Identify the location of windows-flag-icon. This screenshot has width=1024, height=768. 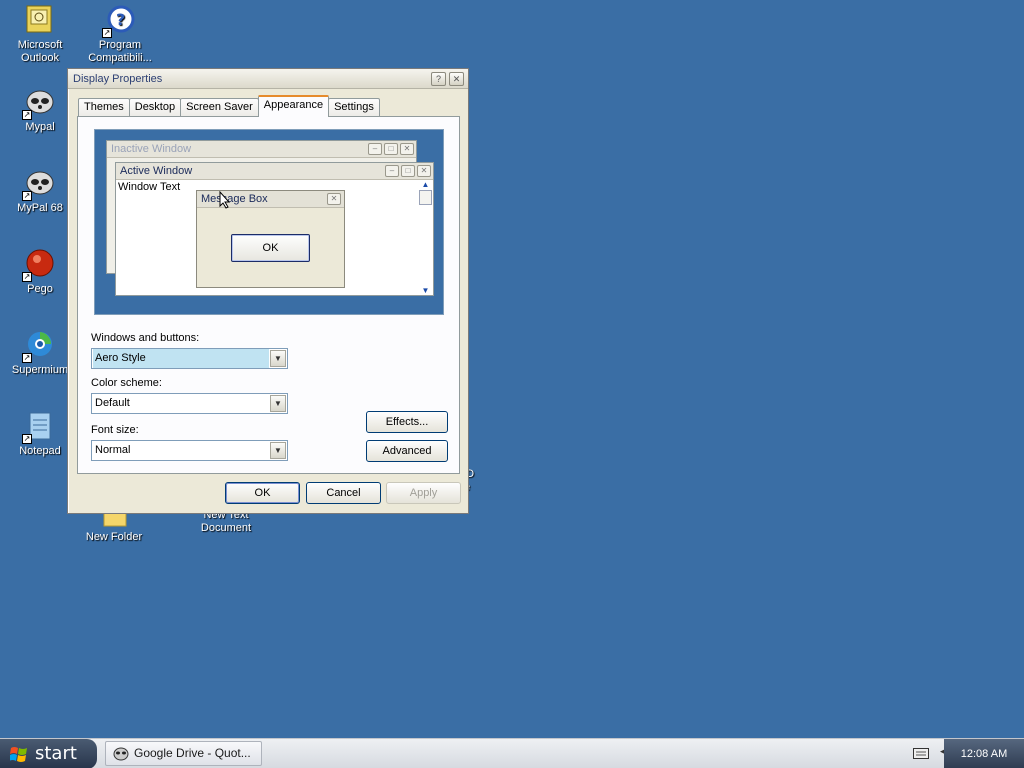
(18, 754).